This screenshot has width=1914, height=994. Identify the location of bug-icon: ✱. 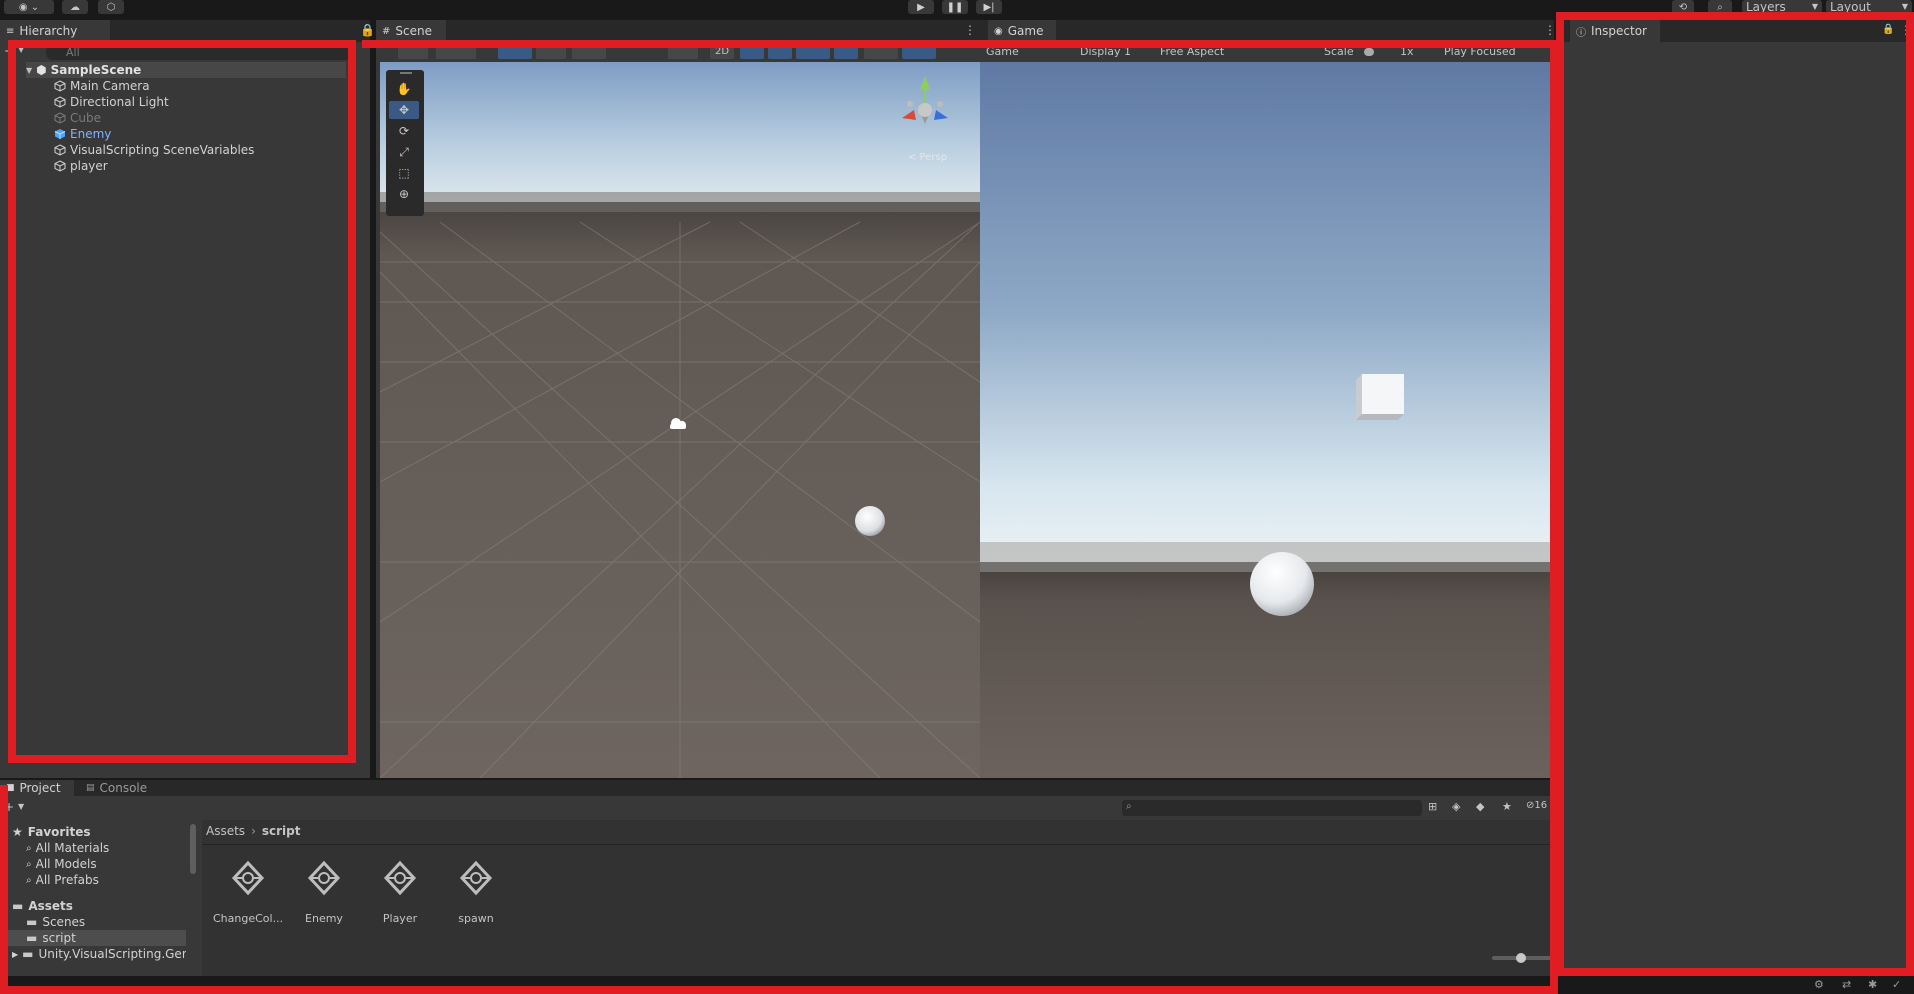
(1872, 984).